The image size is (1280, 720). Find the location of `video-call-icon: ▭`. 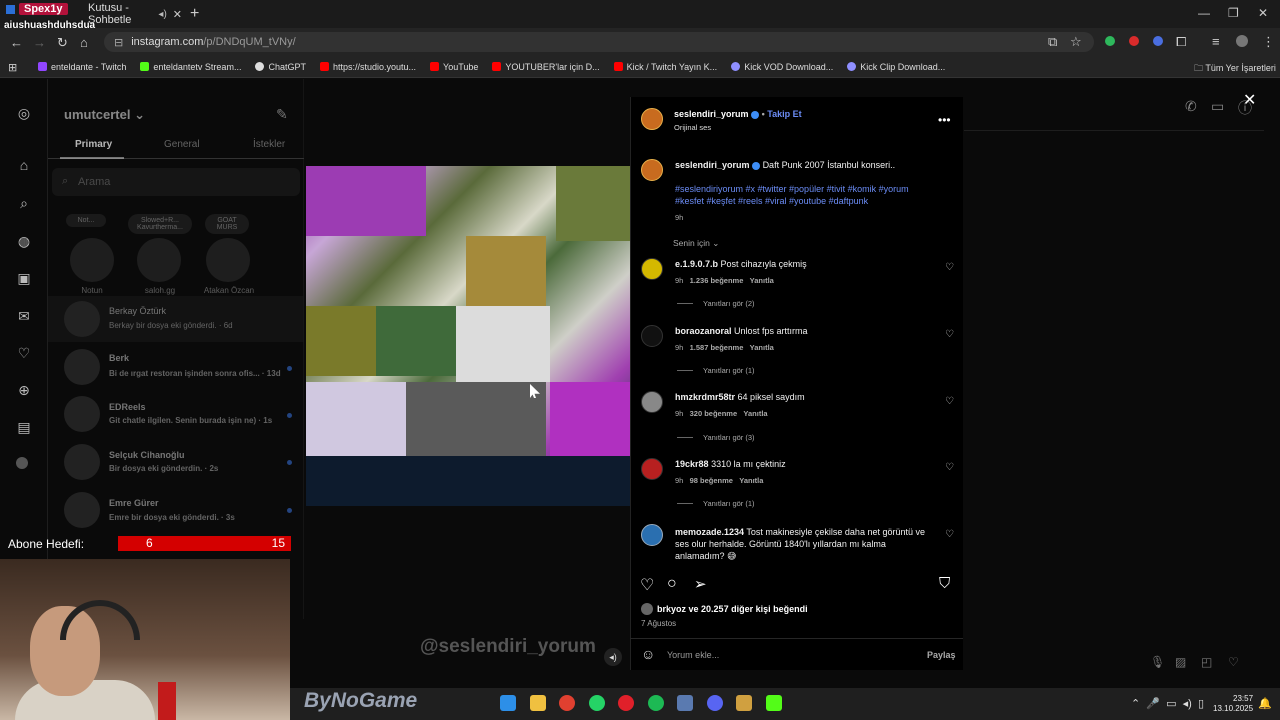

video-call-icon: ▭ is located at coordinates (1217, 106).